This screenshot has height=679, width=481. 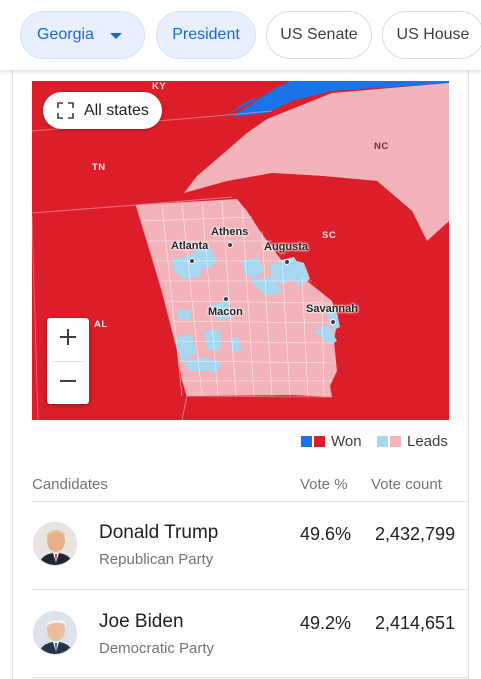 I want to click on race-chip-senate-label: US Senate, so click(x=319, y=34).